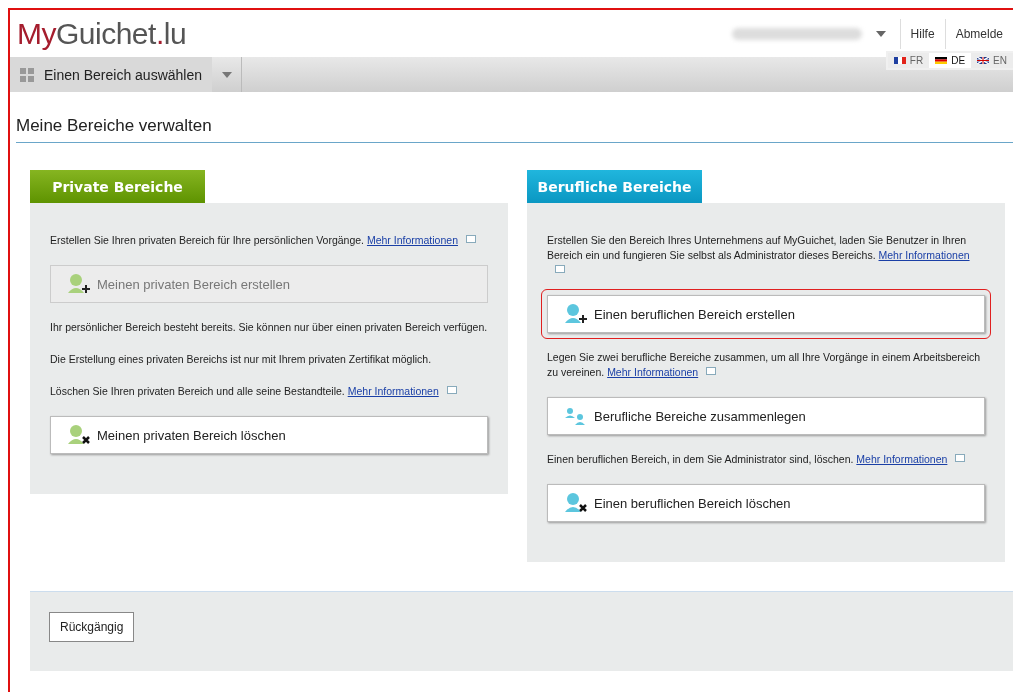 This screenshot has width=1013, height=694. What do you see at coordinates (269, 327) in the screenshot?
I see `description-text: Ihr persönlicher Bereich besteht bereits. Sie können nur über einen privaten Bereich verfügen.` at bounding box center [269, 327].